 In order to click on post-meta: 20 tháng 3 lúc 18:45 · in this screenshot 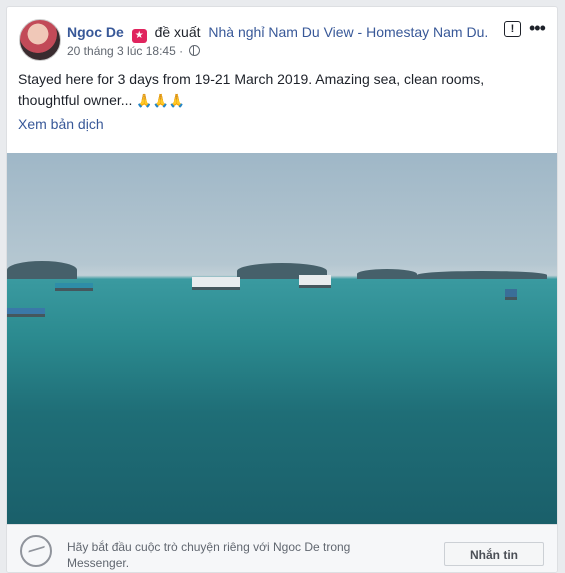, I will do `click(134, 51)`.